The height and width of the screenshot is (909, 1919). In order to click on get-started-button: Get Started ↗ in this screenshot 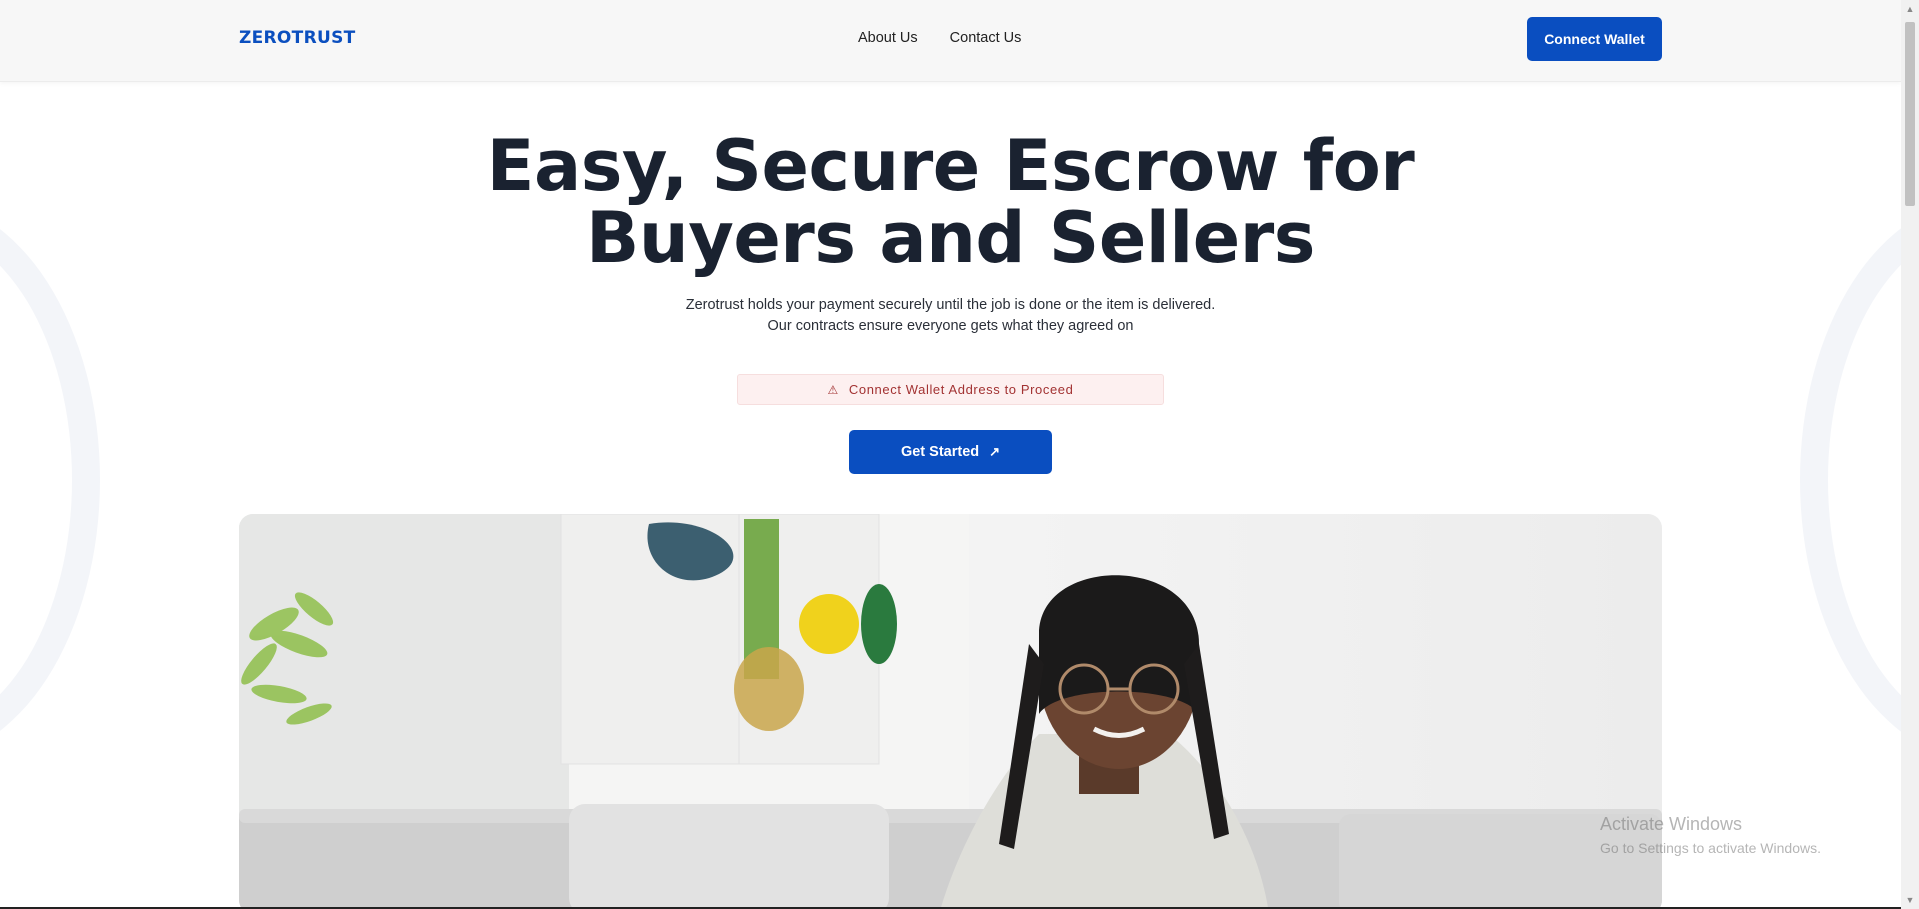, I will do `click(950, 452)`.